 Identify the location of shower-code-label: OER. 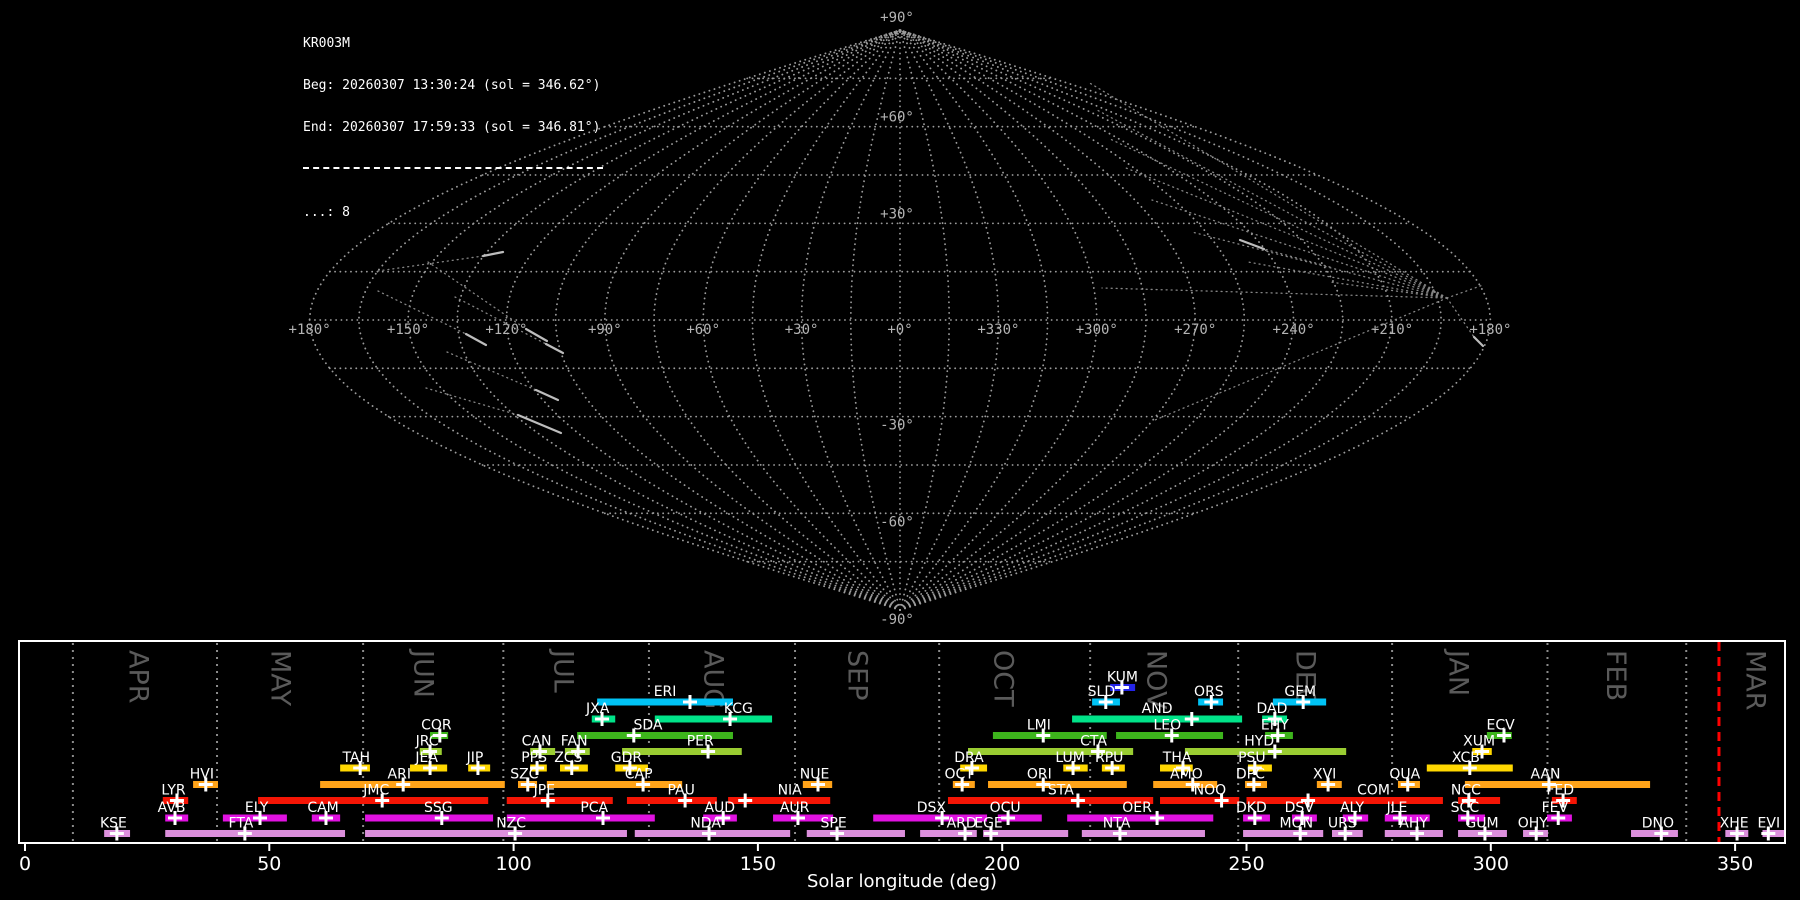
(1137, 808).